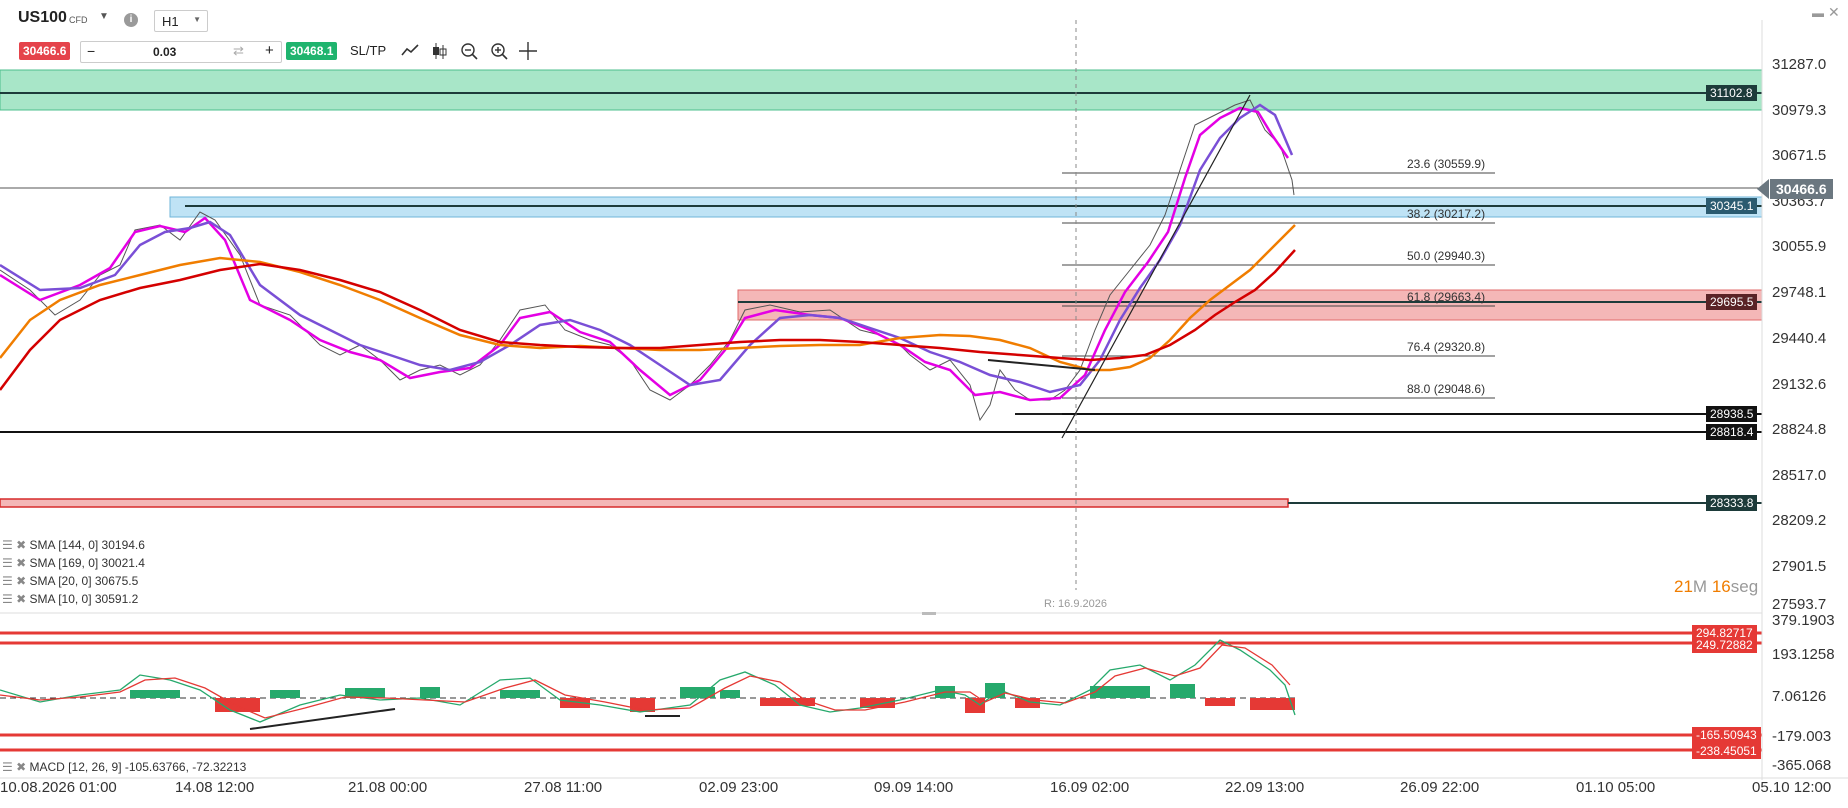  I want to click on countdown-seconds-unit: seg, so click(1744, 586).